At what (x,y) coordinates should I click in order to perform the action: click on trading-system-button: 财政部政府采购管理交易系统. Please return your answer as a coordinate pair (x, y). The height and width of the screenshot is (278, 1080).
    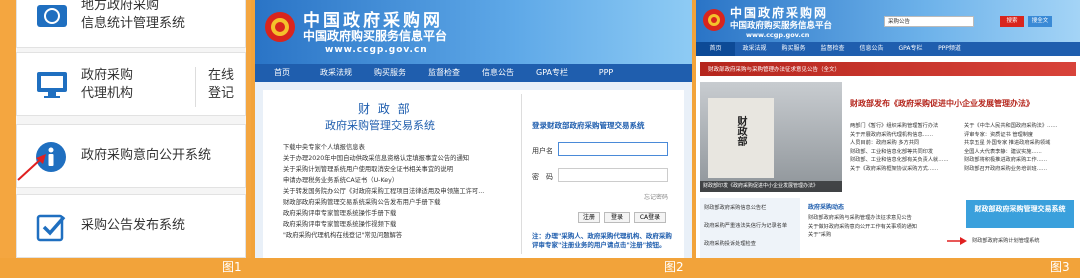
    Looking at the image, I should click on (1020, 214).